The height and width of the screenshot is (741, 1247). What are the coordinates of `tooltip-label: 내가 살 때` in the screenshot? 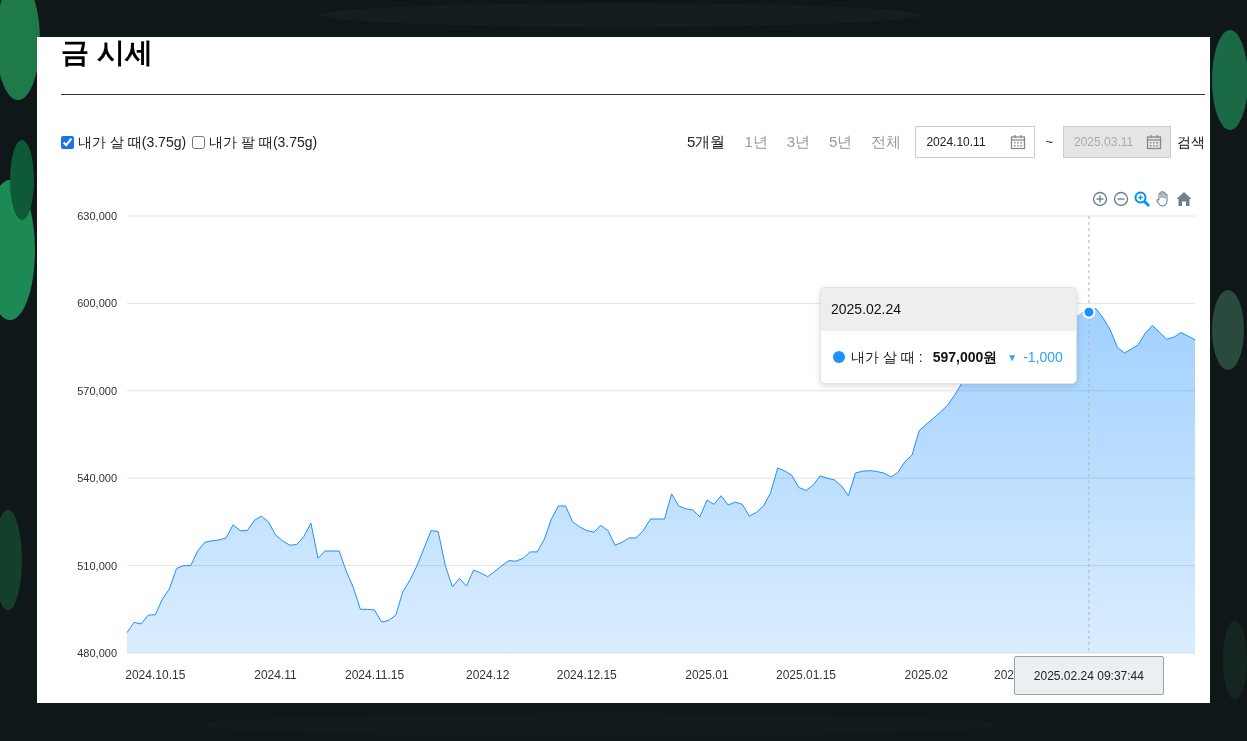 It's located at (883, 357).